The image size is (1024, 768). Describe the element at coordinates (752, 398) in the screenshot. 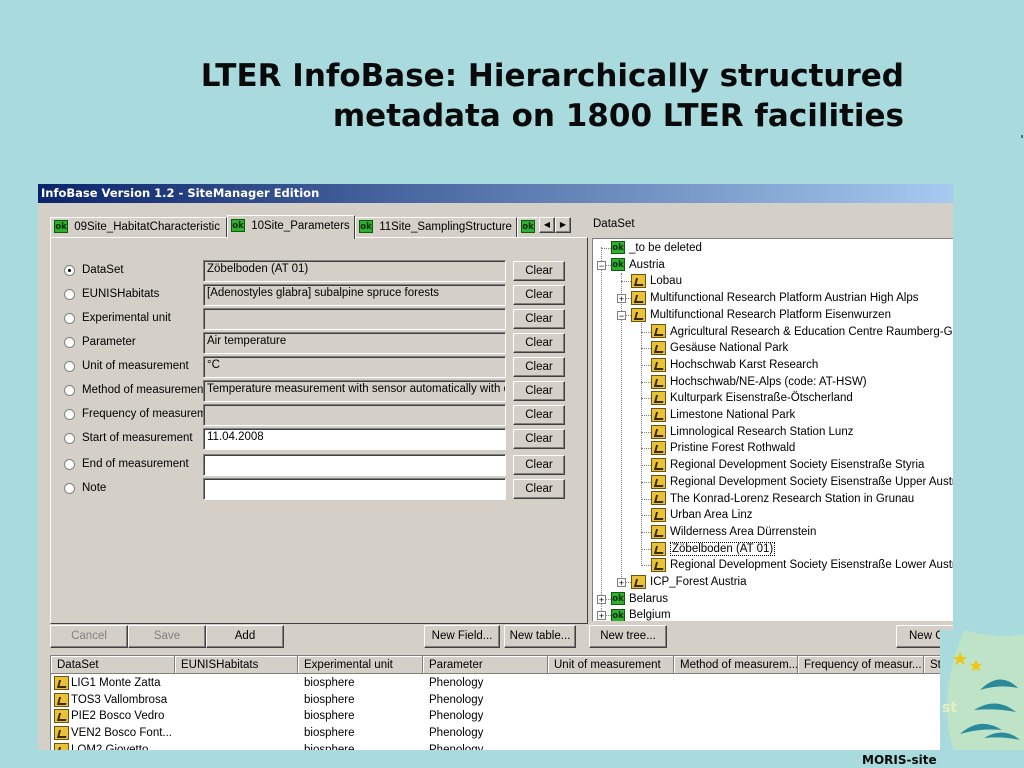

I see `tree-node: Kulturpark Eisenstraße-Ötscherland` at that location.